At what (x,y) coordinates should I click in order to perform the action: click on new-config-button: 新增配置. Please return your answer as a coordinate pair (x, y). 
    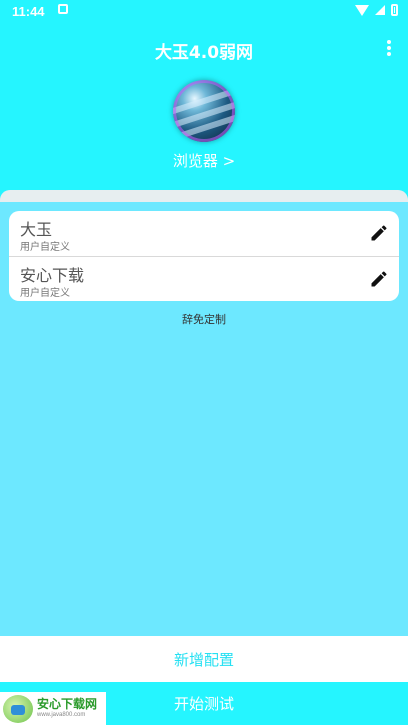
    Looking at the image, I should click on (204, 659).